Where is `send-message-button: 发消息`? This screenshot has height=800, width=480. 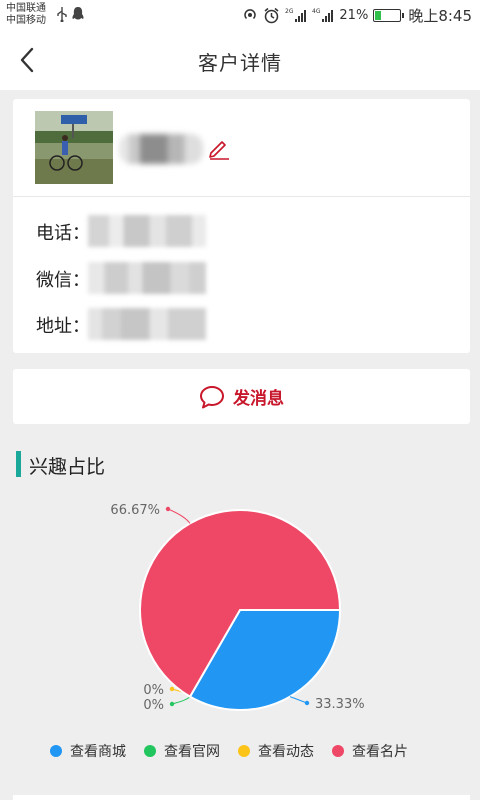
send-message-button: 发消息 is located at coordinates (241, 396).